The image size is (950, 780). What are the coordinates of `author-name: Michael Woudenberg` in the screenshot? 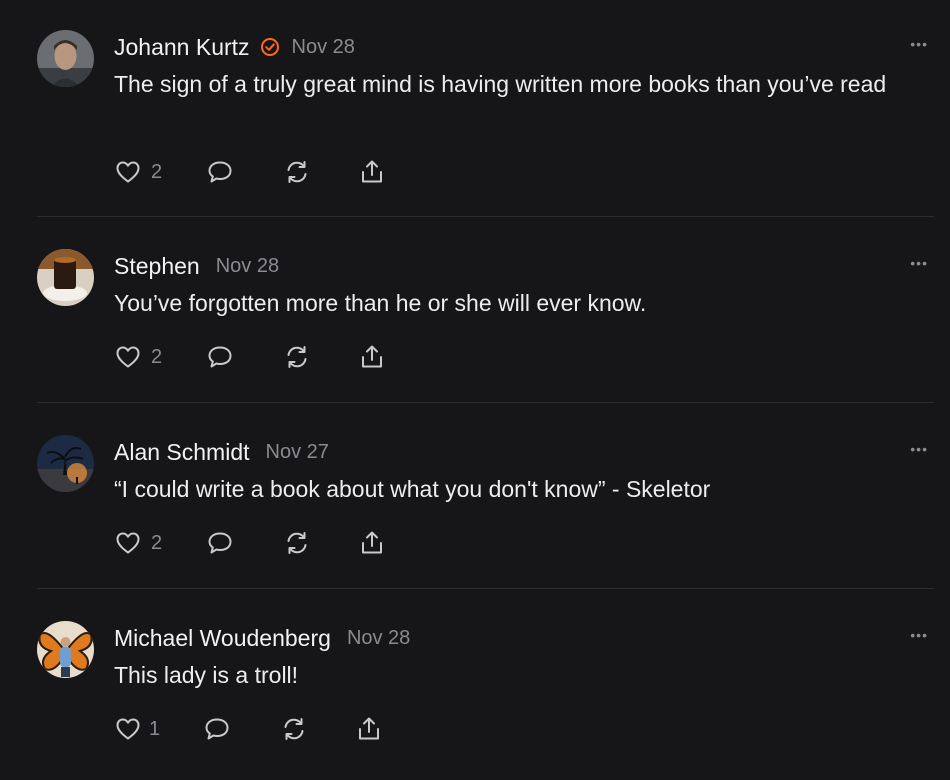 It's located at (222, 638).